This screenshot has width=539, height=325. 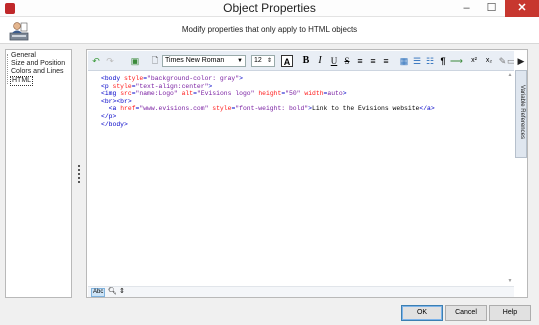 What do you see at coordinates (314, 94) in the screenshot?
I see `code-token: width` at bounding box center [314, 94].